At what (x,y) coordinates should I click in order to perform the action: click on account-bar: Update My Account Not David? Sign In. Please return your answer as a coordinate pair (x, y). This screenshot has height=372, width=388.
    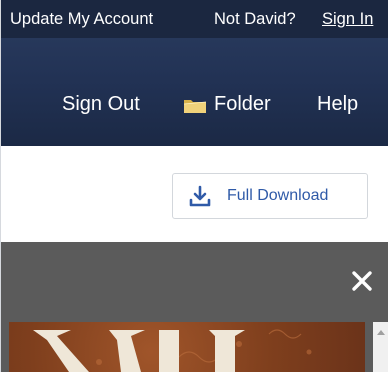
    Looking at the image, I should click on (194, 19).